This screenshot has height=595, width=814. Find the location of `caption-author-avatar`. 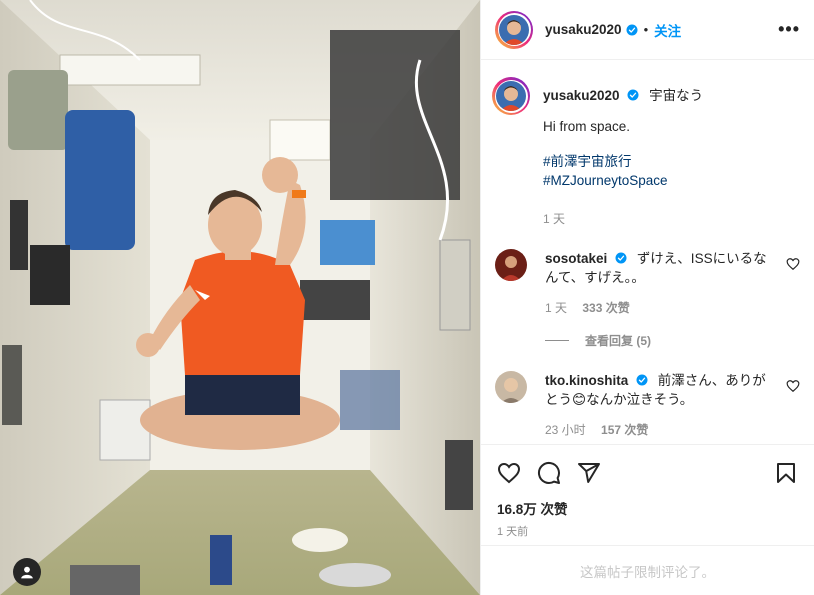

caption-author-avatar is located at coordinates (511, 96).